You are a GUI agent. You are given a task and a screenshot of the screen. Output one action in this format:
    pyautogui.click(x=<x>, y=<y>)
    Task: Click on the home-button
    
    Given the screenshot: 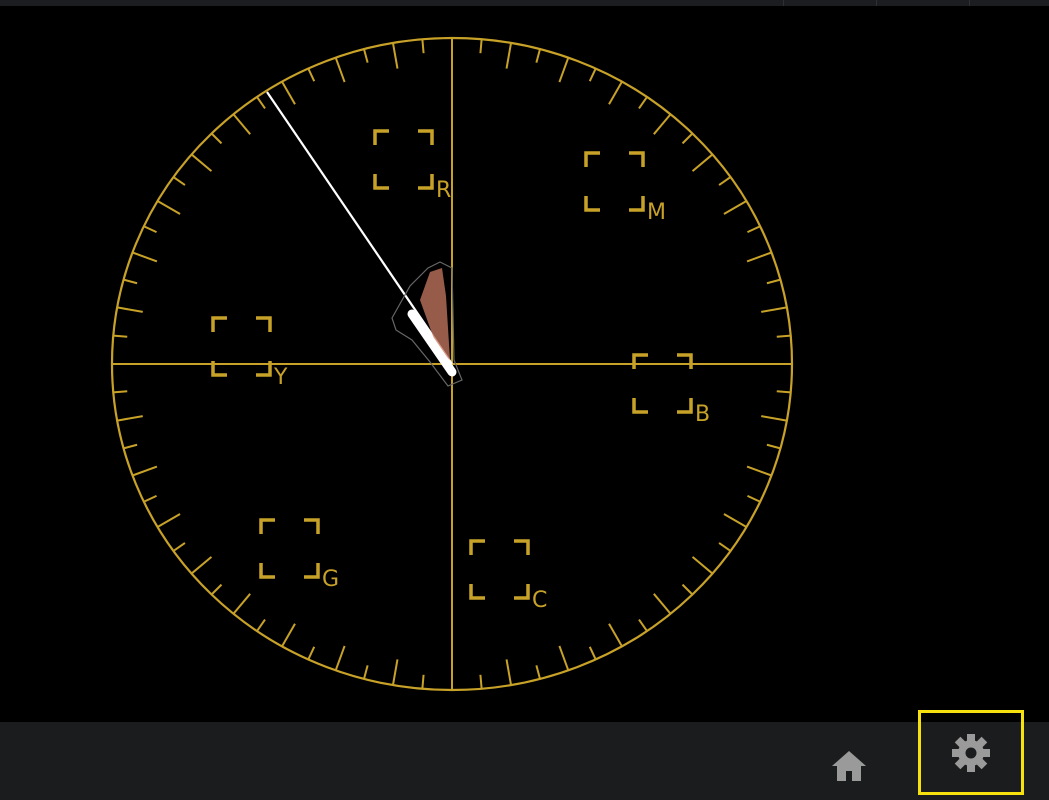 What is the action you would take?
    pyautogui.click(x=849, y=766)
    